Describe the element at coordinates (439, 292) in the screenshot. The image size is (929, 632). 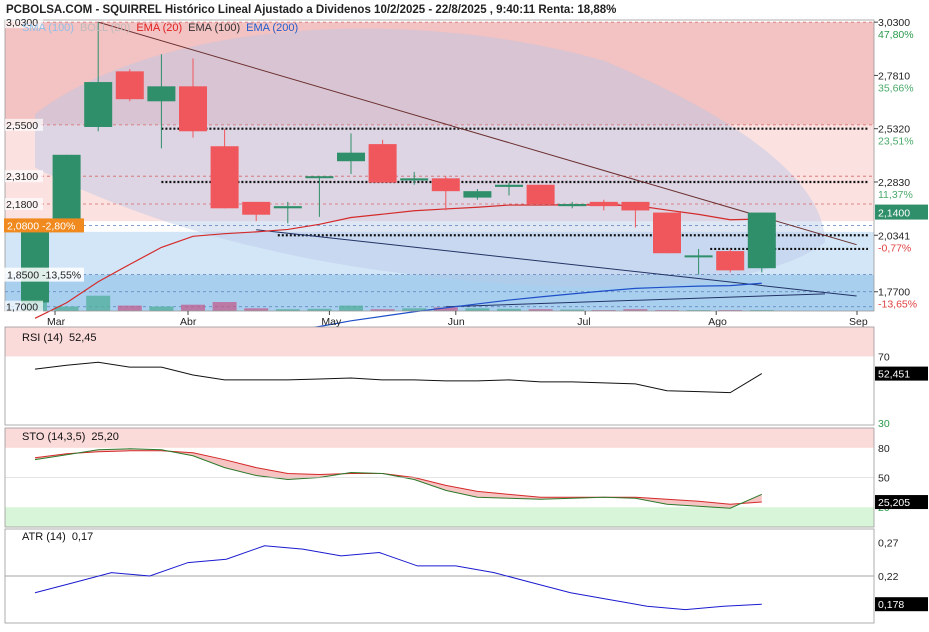
I see `bottom-zone-band` at that location.